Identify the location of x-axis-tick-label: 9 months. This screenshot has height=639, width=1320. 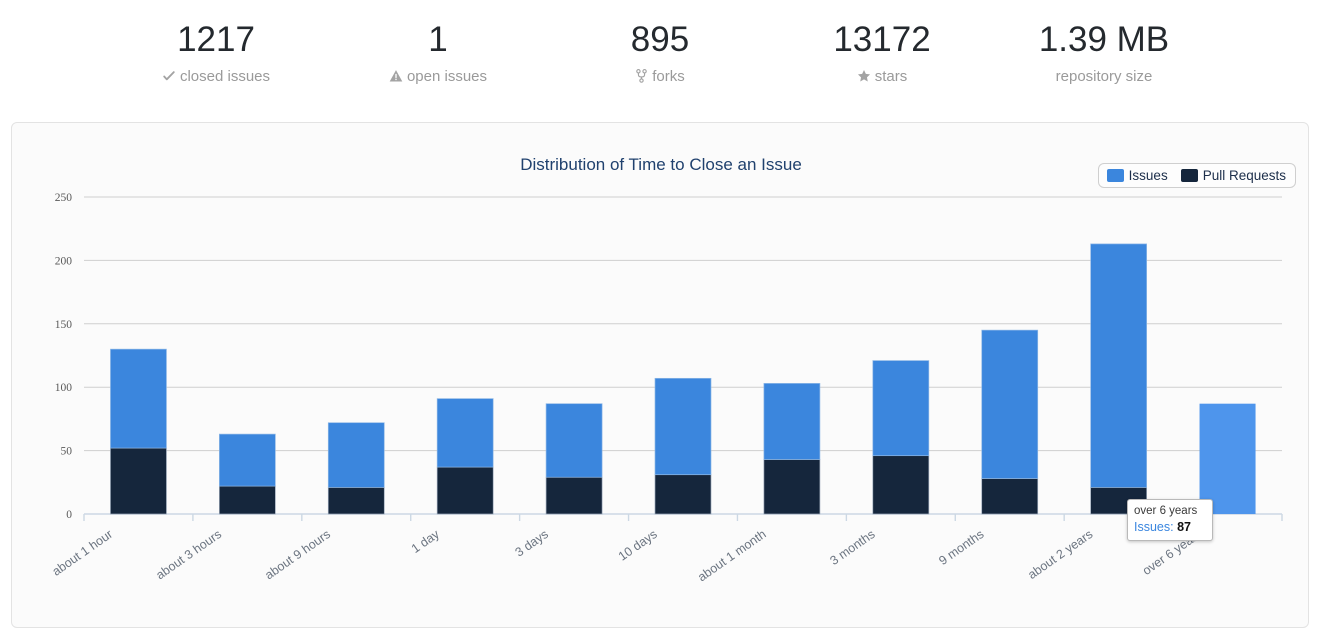
(961, 547).